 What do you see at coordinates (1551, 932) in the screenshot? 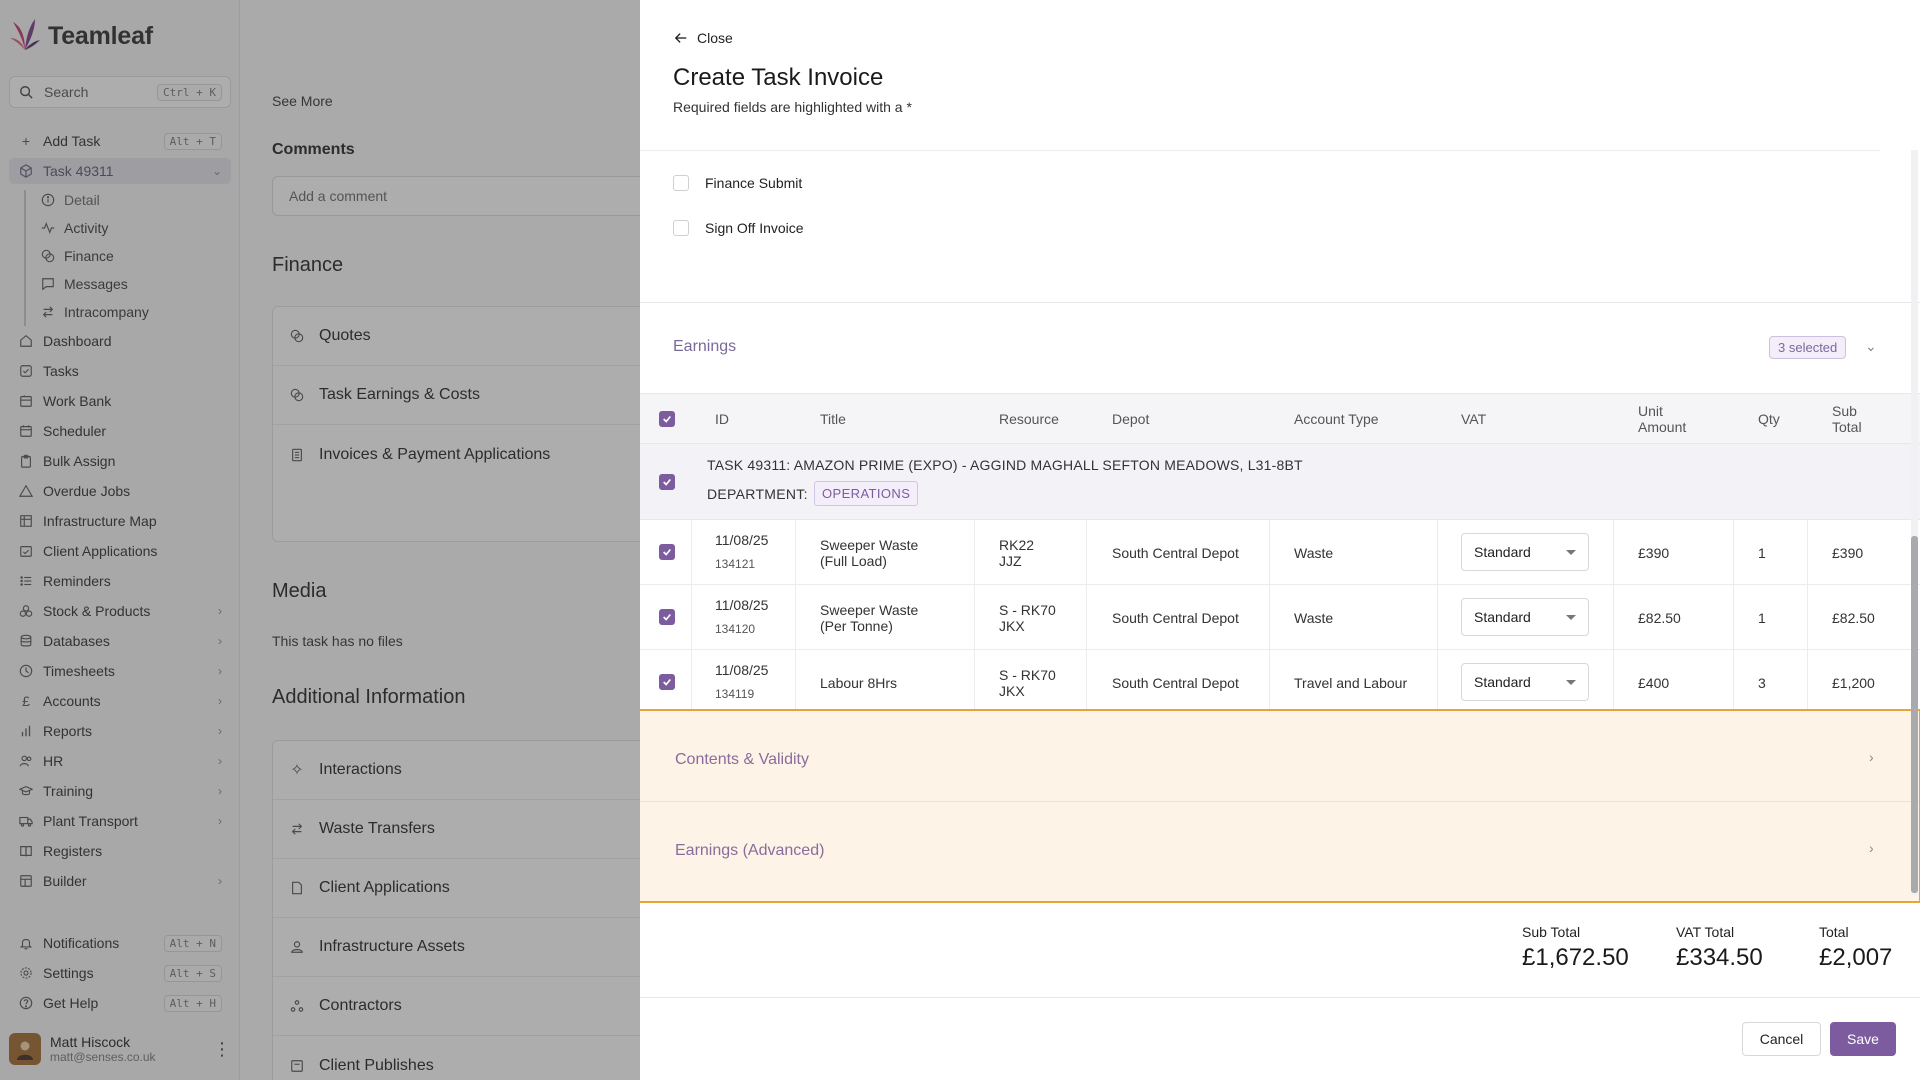
I see `sub-total-label: Sub Total` at bounding box center [1551, 932].